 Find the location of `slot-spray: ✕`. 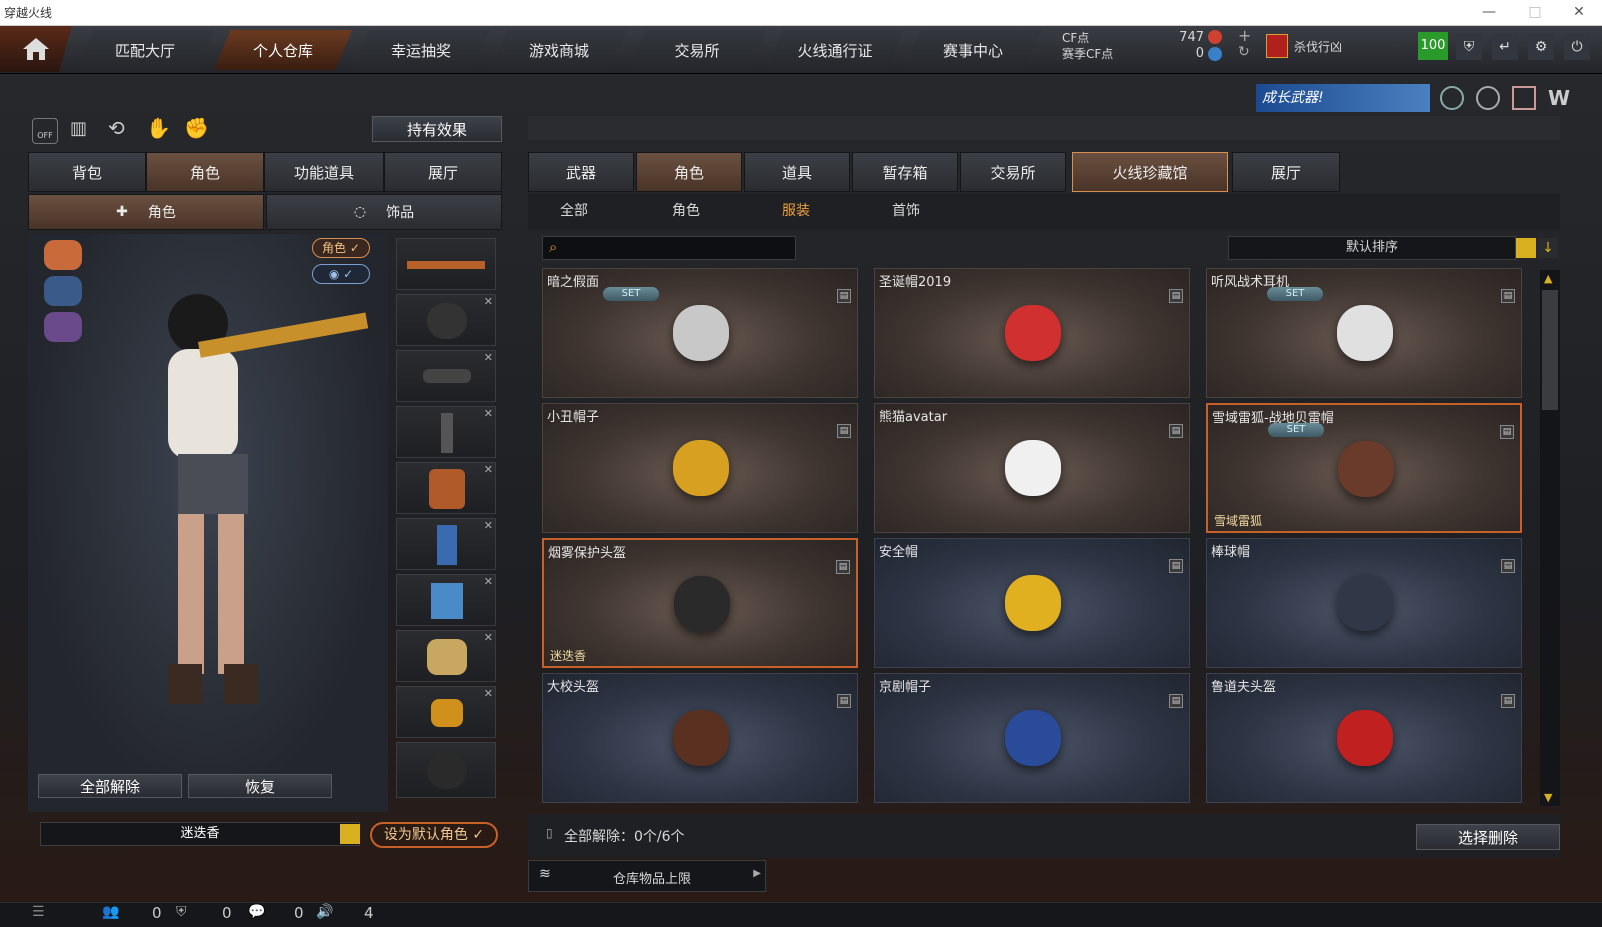

slot-spray: ✕ is located at coordinates (446, 712).